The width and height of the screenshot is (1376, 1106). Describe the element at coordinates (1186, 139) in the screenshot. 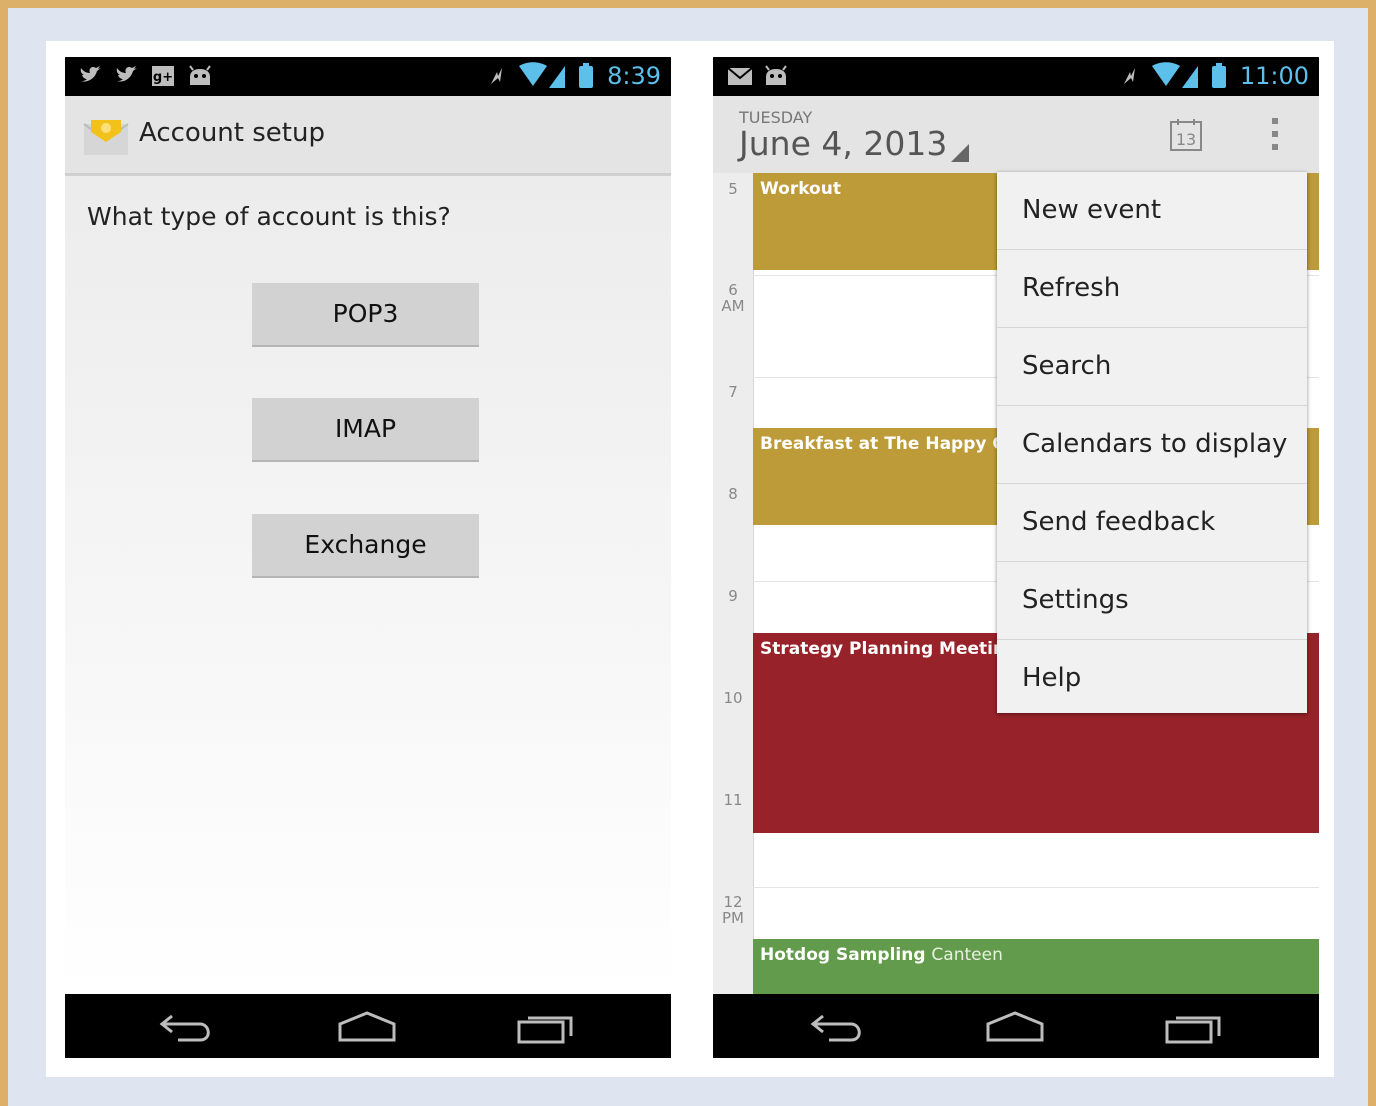

I see `today-number: 13` at that location.